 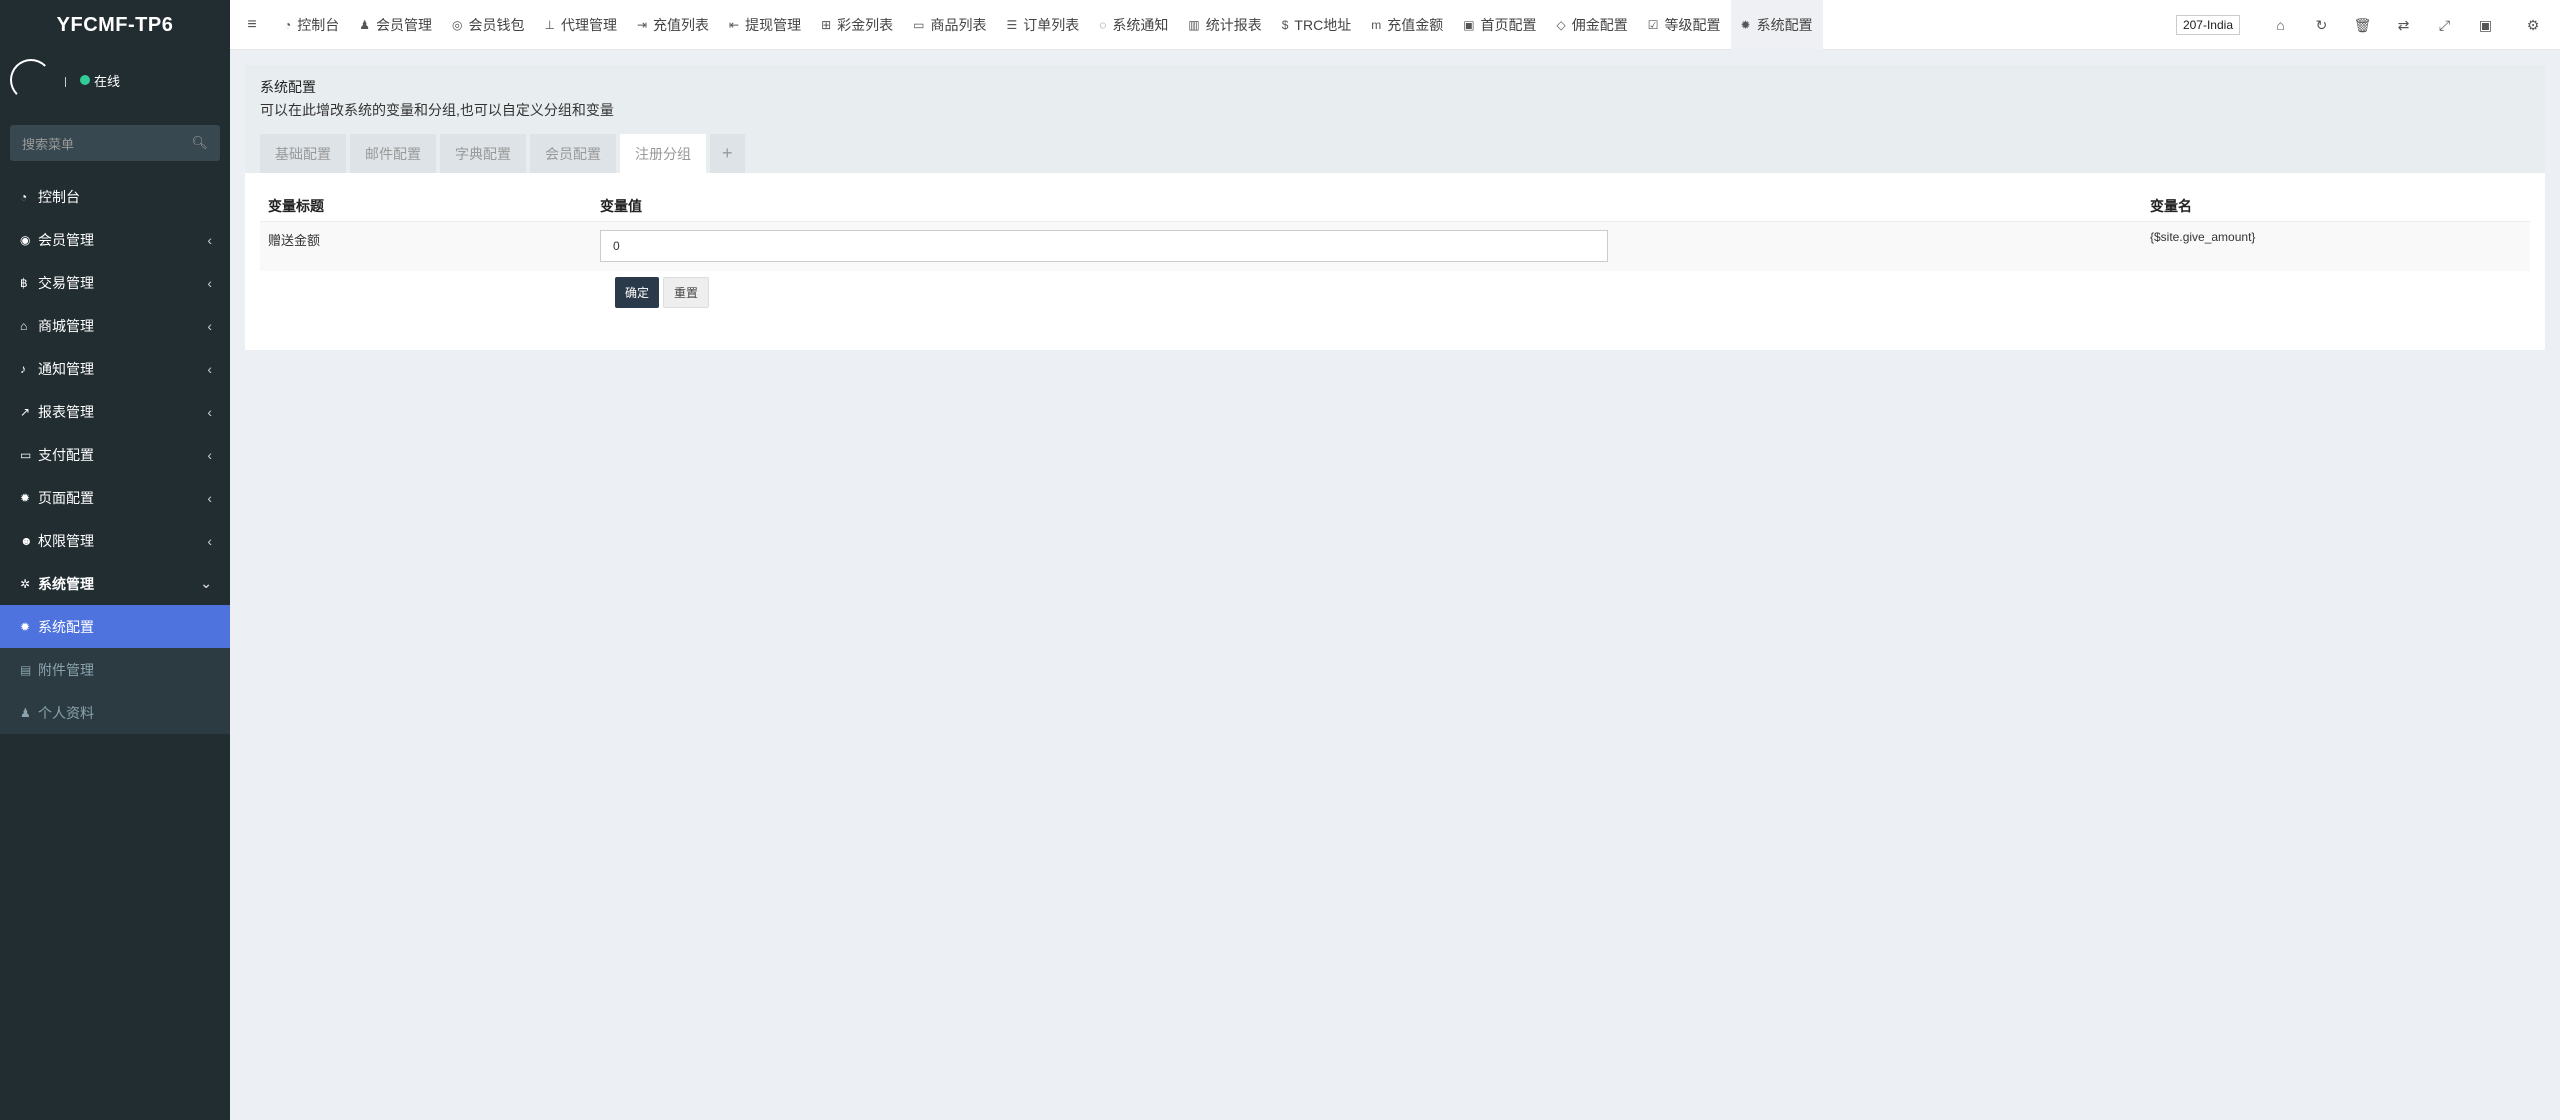 I want to click on app-logo: YFCMF-TP6, so click(x=115, y=25).